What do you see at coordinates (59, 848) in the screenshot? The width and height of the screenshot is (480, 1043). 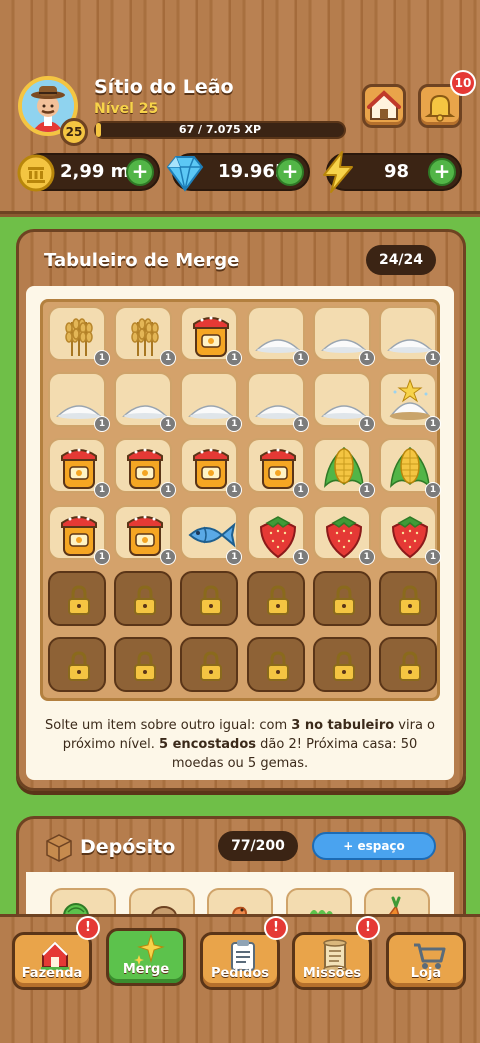 I see `box-icon` at bounding box center [59, 848].